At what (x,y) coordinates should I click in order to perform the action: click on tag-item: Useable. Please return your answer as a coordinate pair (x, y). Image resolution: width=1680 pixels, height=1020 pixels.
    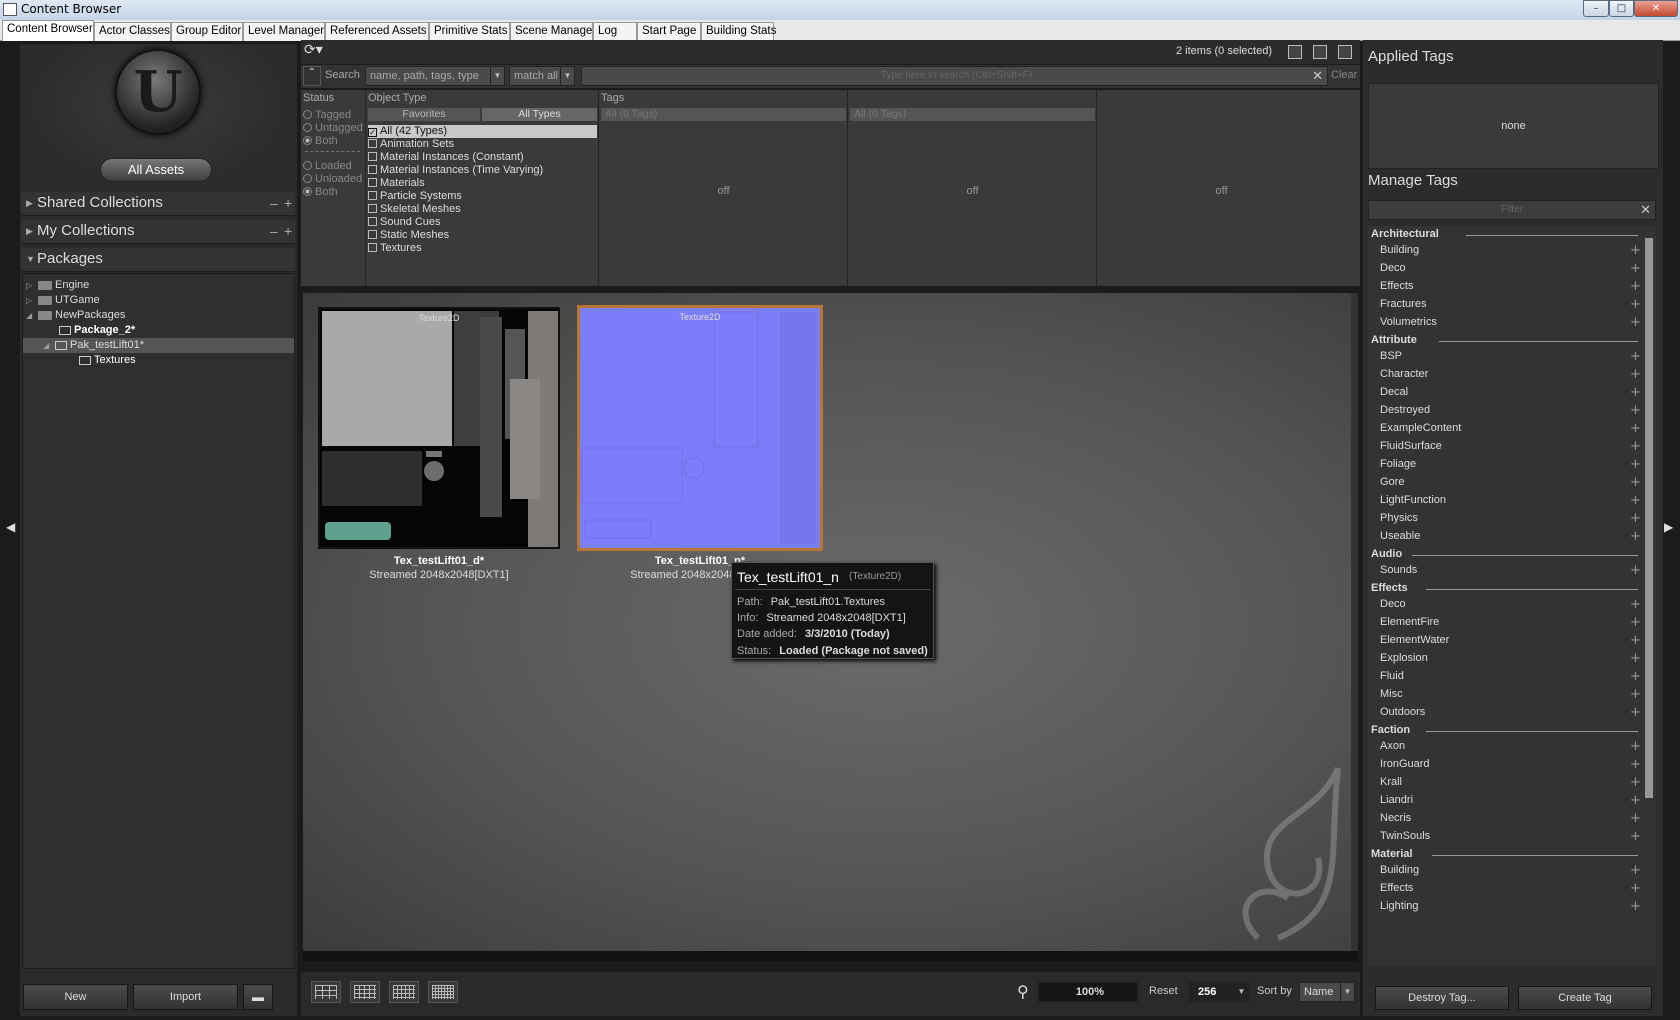
    Looking at the image, I should click on (1400, 537).